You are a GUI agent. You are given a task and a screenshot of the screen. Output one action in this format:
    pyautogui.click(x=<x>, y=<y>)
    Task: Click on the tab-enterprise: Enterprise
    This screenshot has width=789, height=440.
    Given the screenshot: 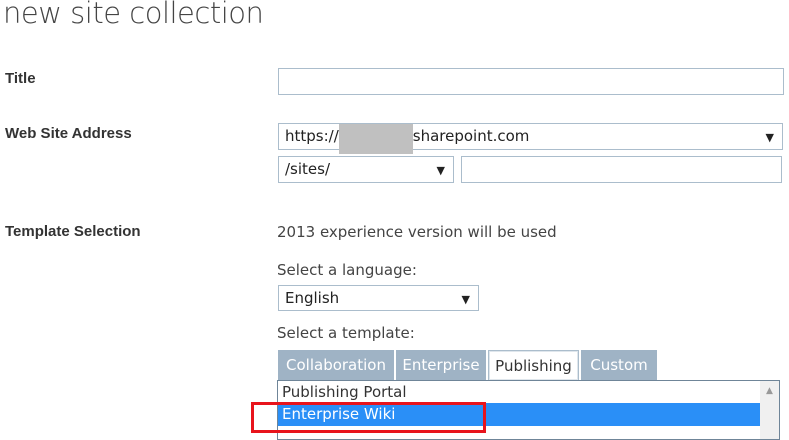 What is the action you would take?
    pyautogui.click(x=441, y=365)
    